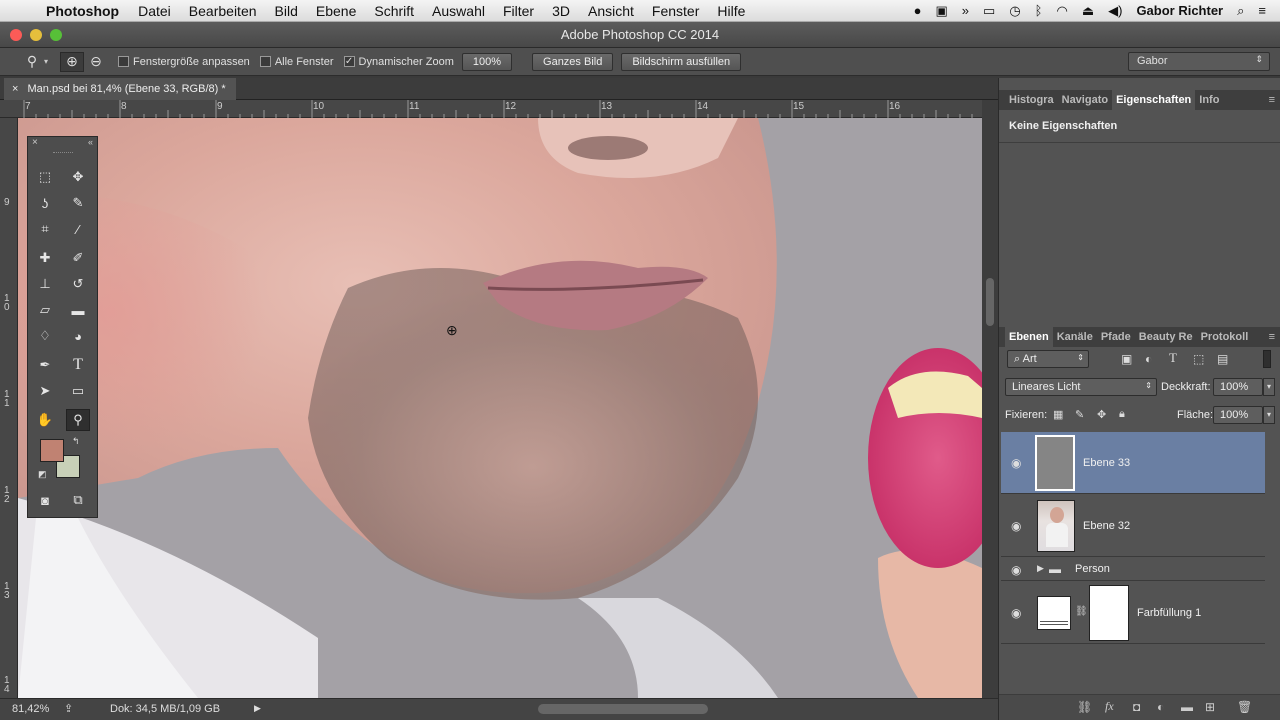 The image size is (1280, 720). Describe the element at coordinates (681, 61) in the screenshot. I see `fill-screen-button: Bildschirm ausfüllen` at that location.